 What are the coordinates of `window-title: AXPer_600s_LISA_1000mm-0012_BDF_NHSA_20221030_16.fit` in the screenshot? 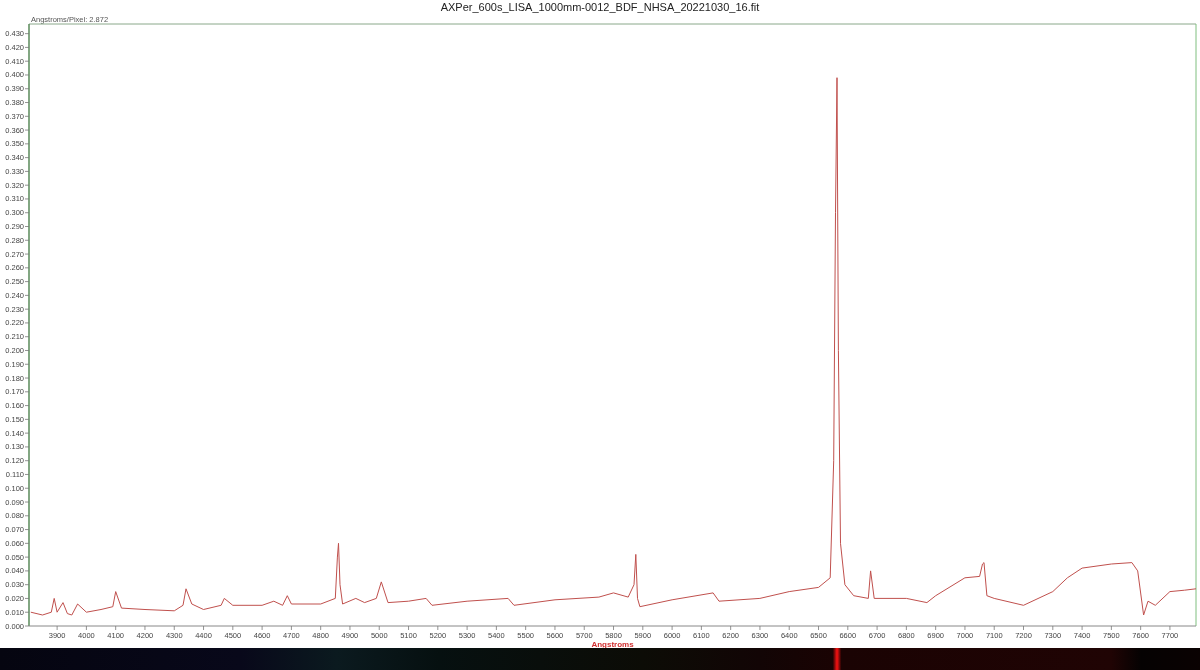 It's located at (600, 7).